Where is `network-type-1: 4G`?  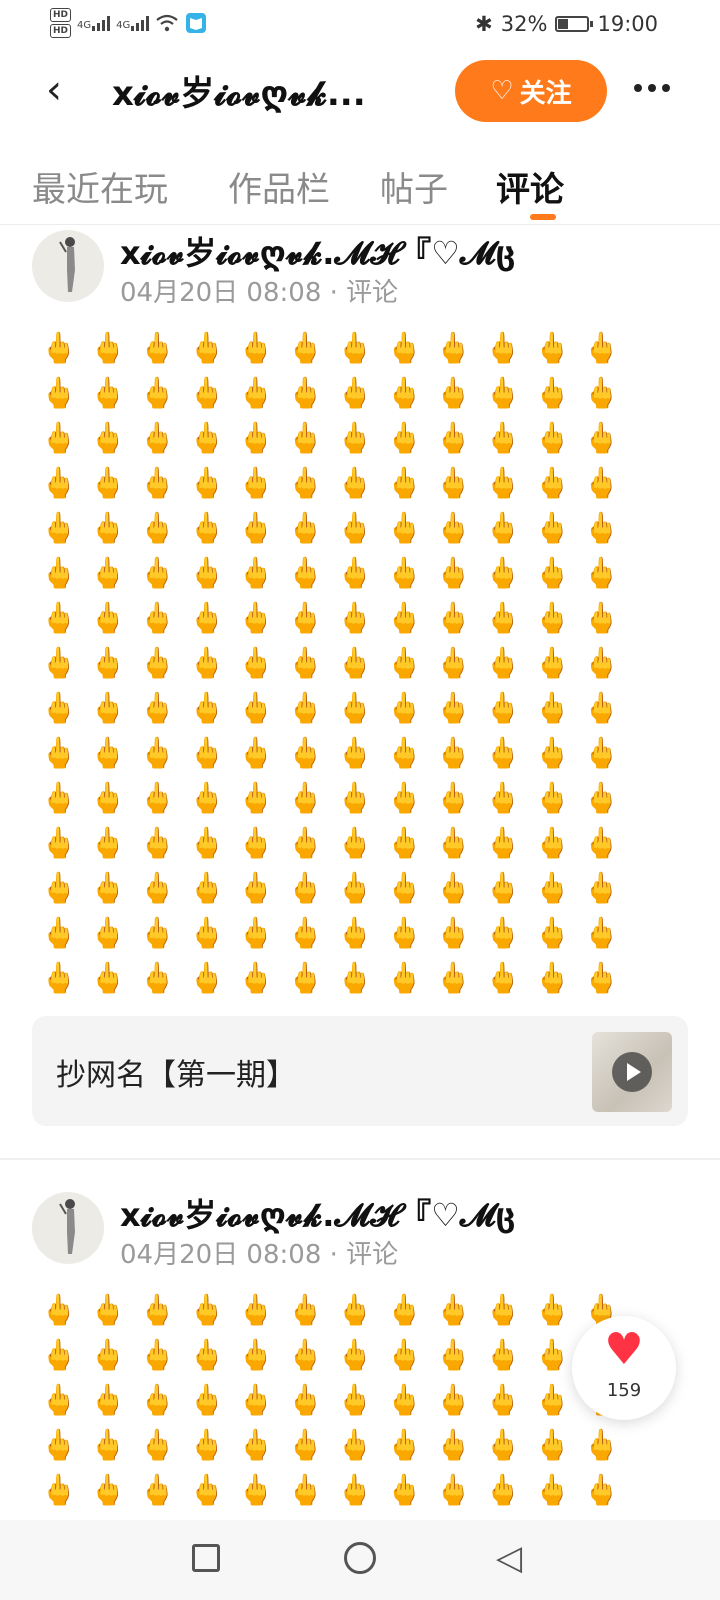
network-type-1: 4G is located at coordinates (84, 25).